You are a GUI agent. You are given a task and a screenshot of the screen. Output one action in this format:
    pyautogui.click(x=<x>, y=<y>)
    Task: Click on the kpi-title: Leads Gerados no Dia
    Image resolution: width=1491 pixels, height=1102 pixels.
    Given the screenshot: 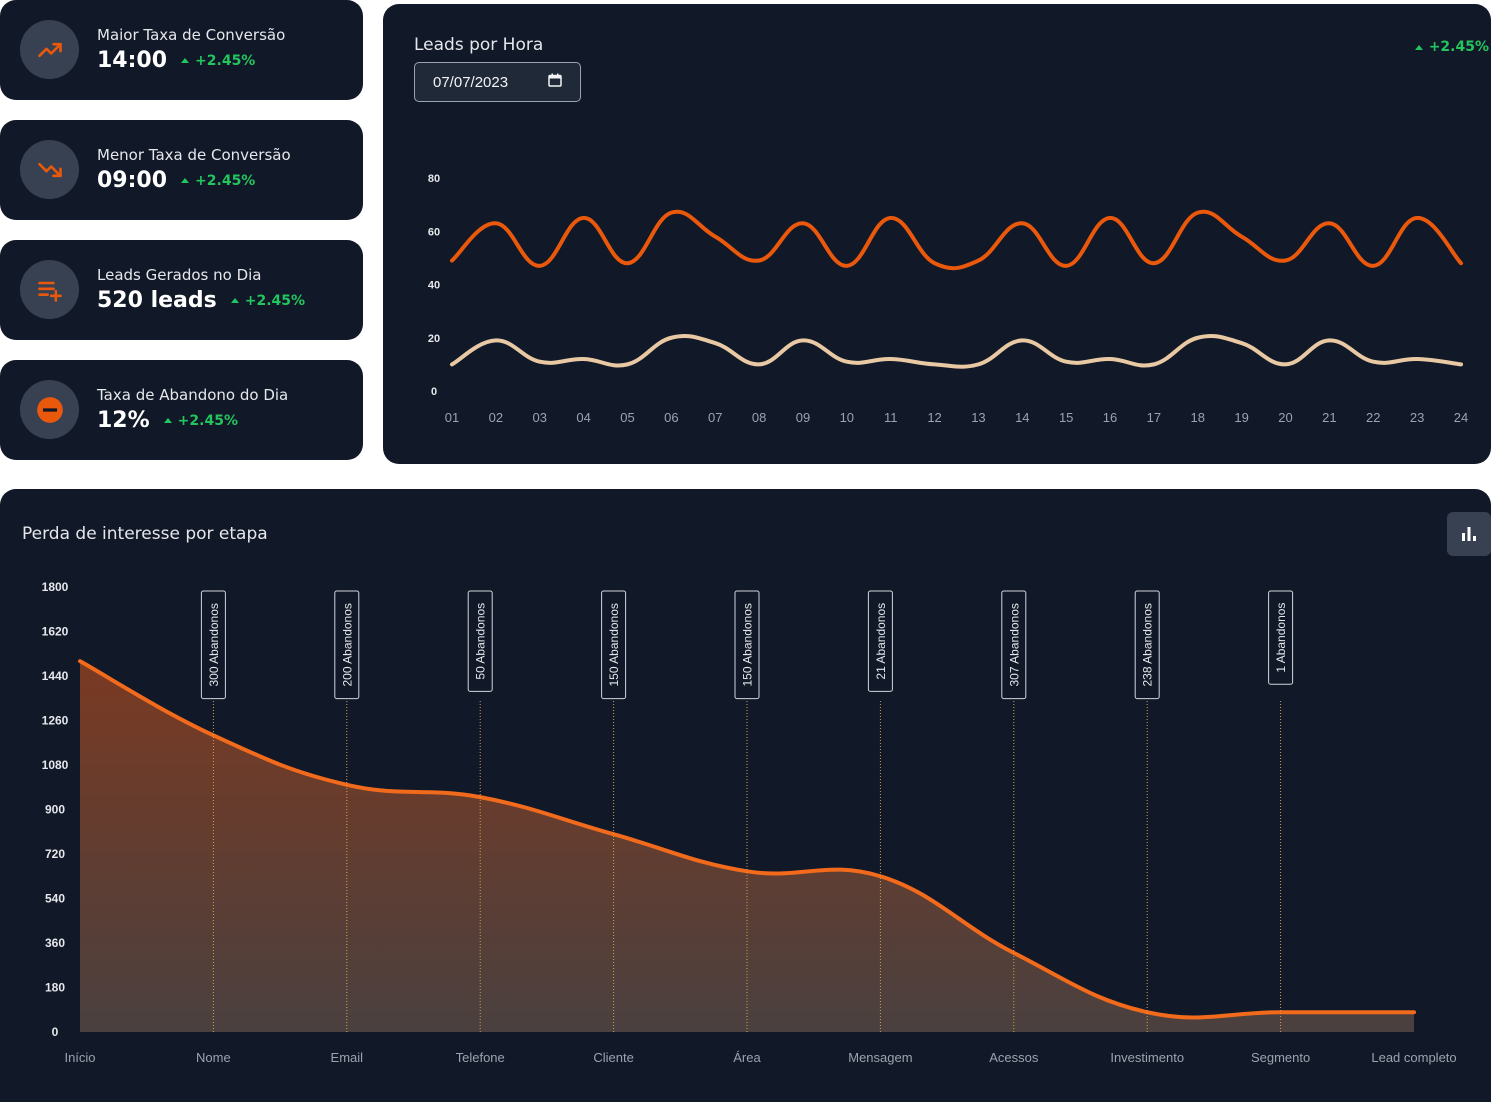 What is the action you would take?
    pyautogui.click(x=179, y=275)
    